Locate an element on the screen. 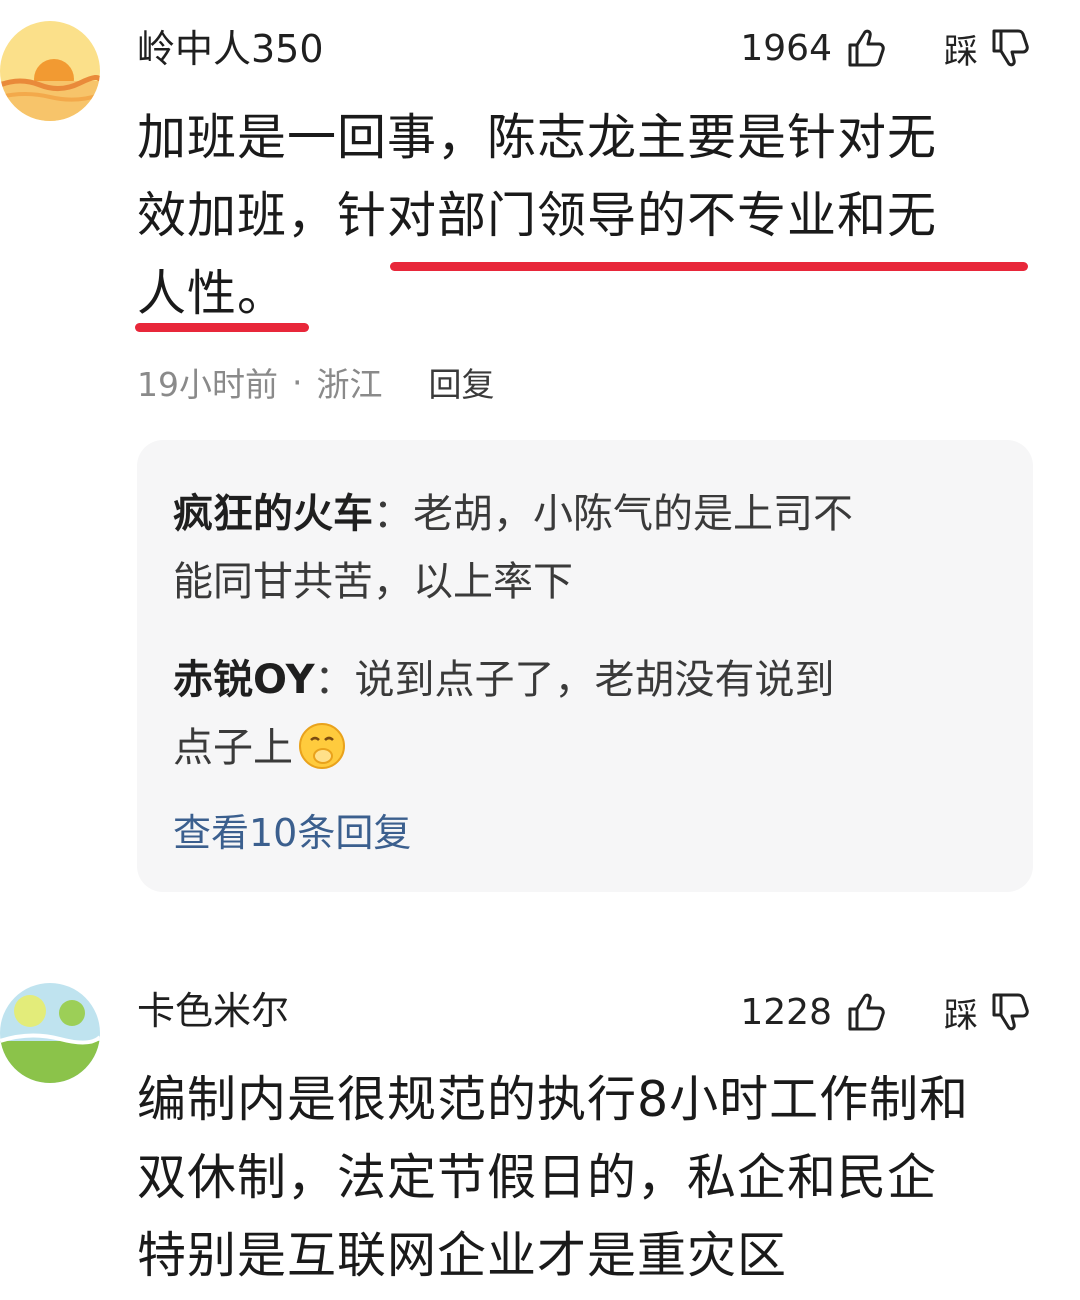 This screenshot has height=1300, width=1080. comment-line: 加班是一回事，陈志龙主要是针对无 is located at coordinates (537, 137).